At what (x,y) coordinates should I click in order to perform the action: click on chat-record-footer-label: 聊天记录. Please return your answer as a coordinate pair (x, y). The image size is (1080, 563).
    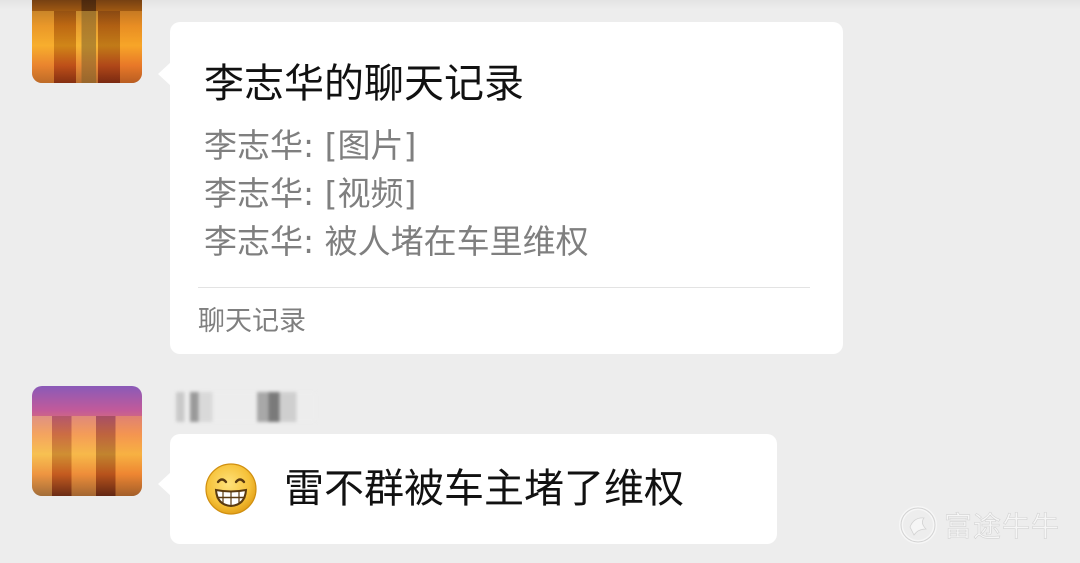
    Looking at the image, I should click on (252, 321).